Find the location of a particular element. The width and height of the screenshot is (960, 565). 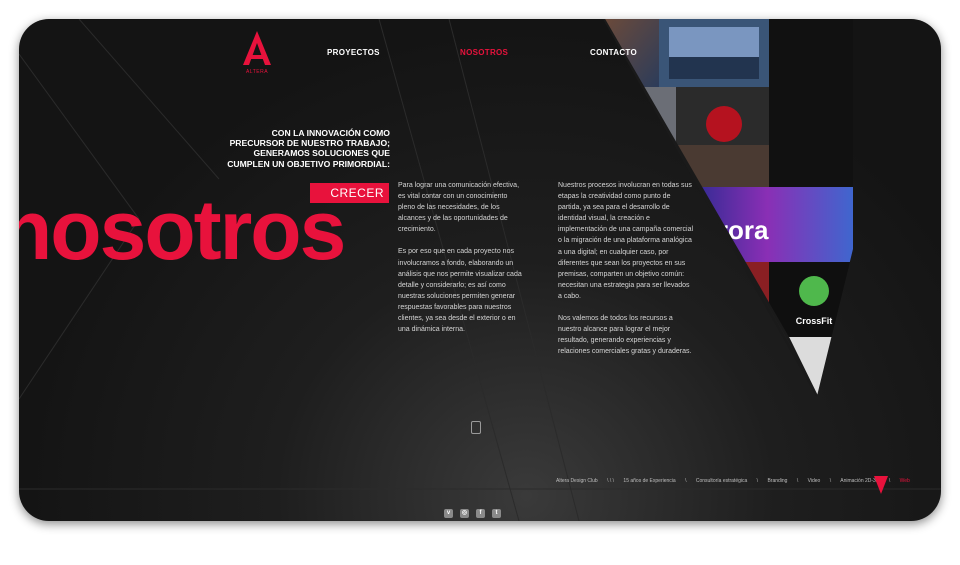

aurora-tile-label: urora is located at coordinates (735, 230).